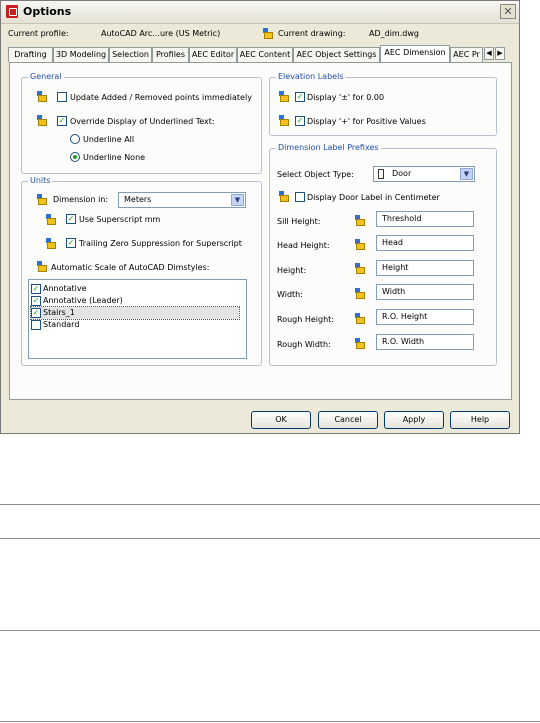 The height and width of the screenshot is (723, 540). Describe the element at coordinates (425, 219) in the screenshot. I see `sill-height-field: Threshold` at that location.